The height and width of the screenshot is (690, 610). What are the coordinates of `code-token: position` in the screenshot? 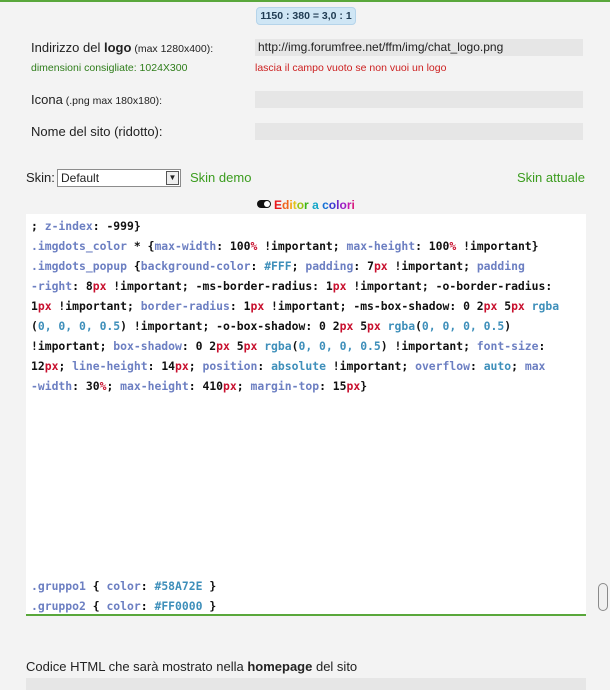 It's located at (230, 366).